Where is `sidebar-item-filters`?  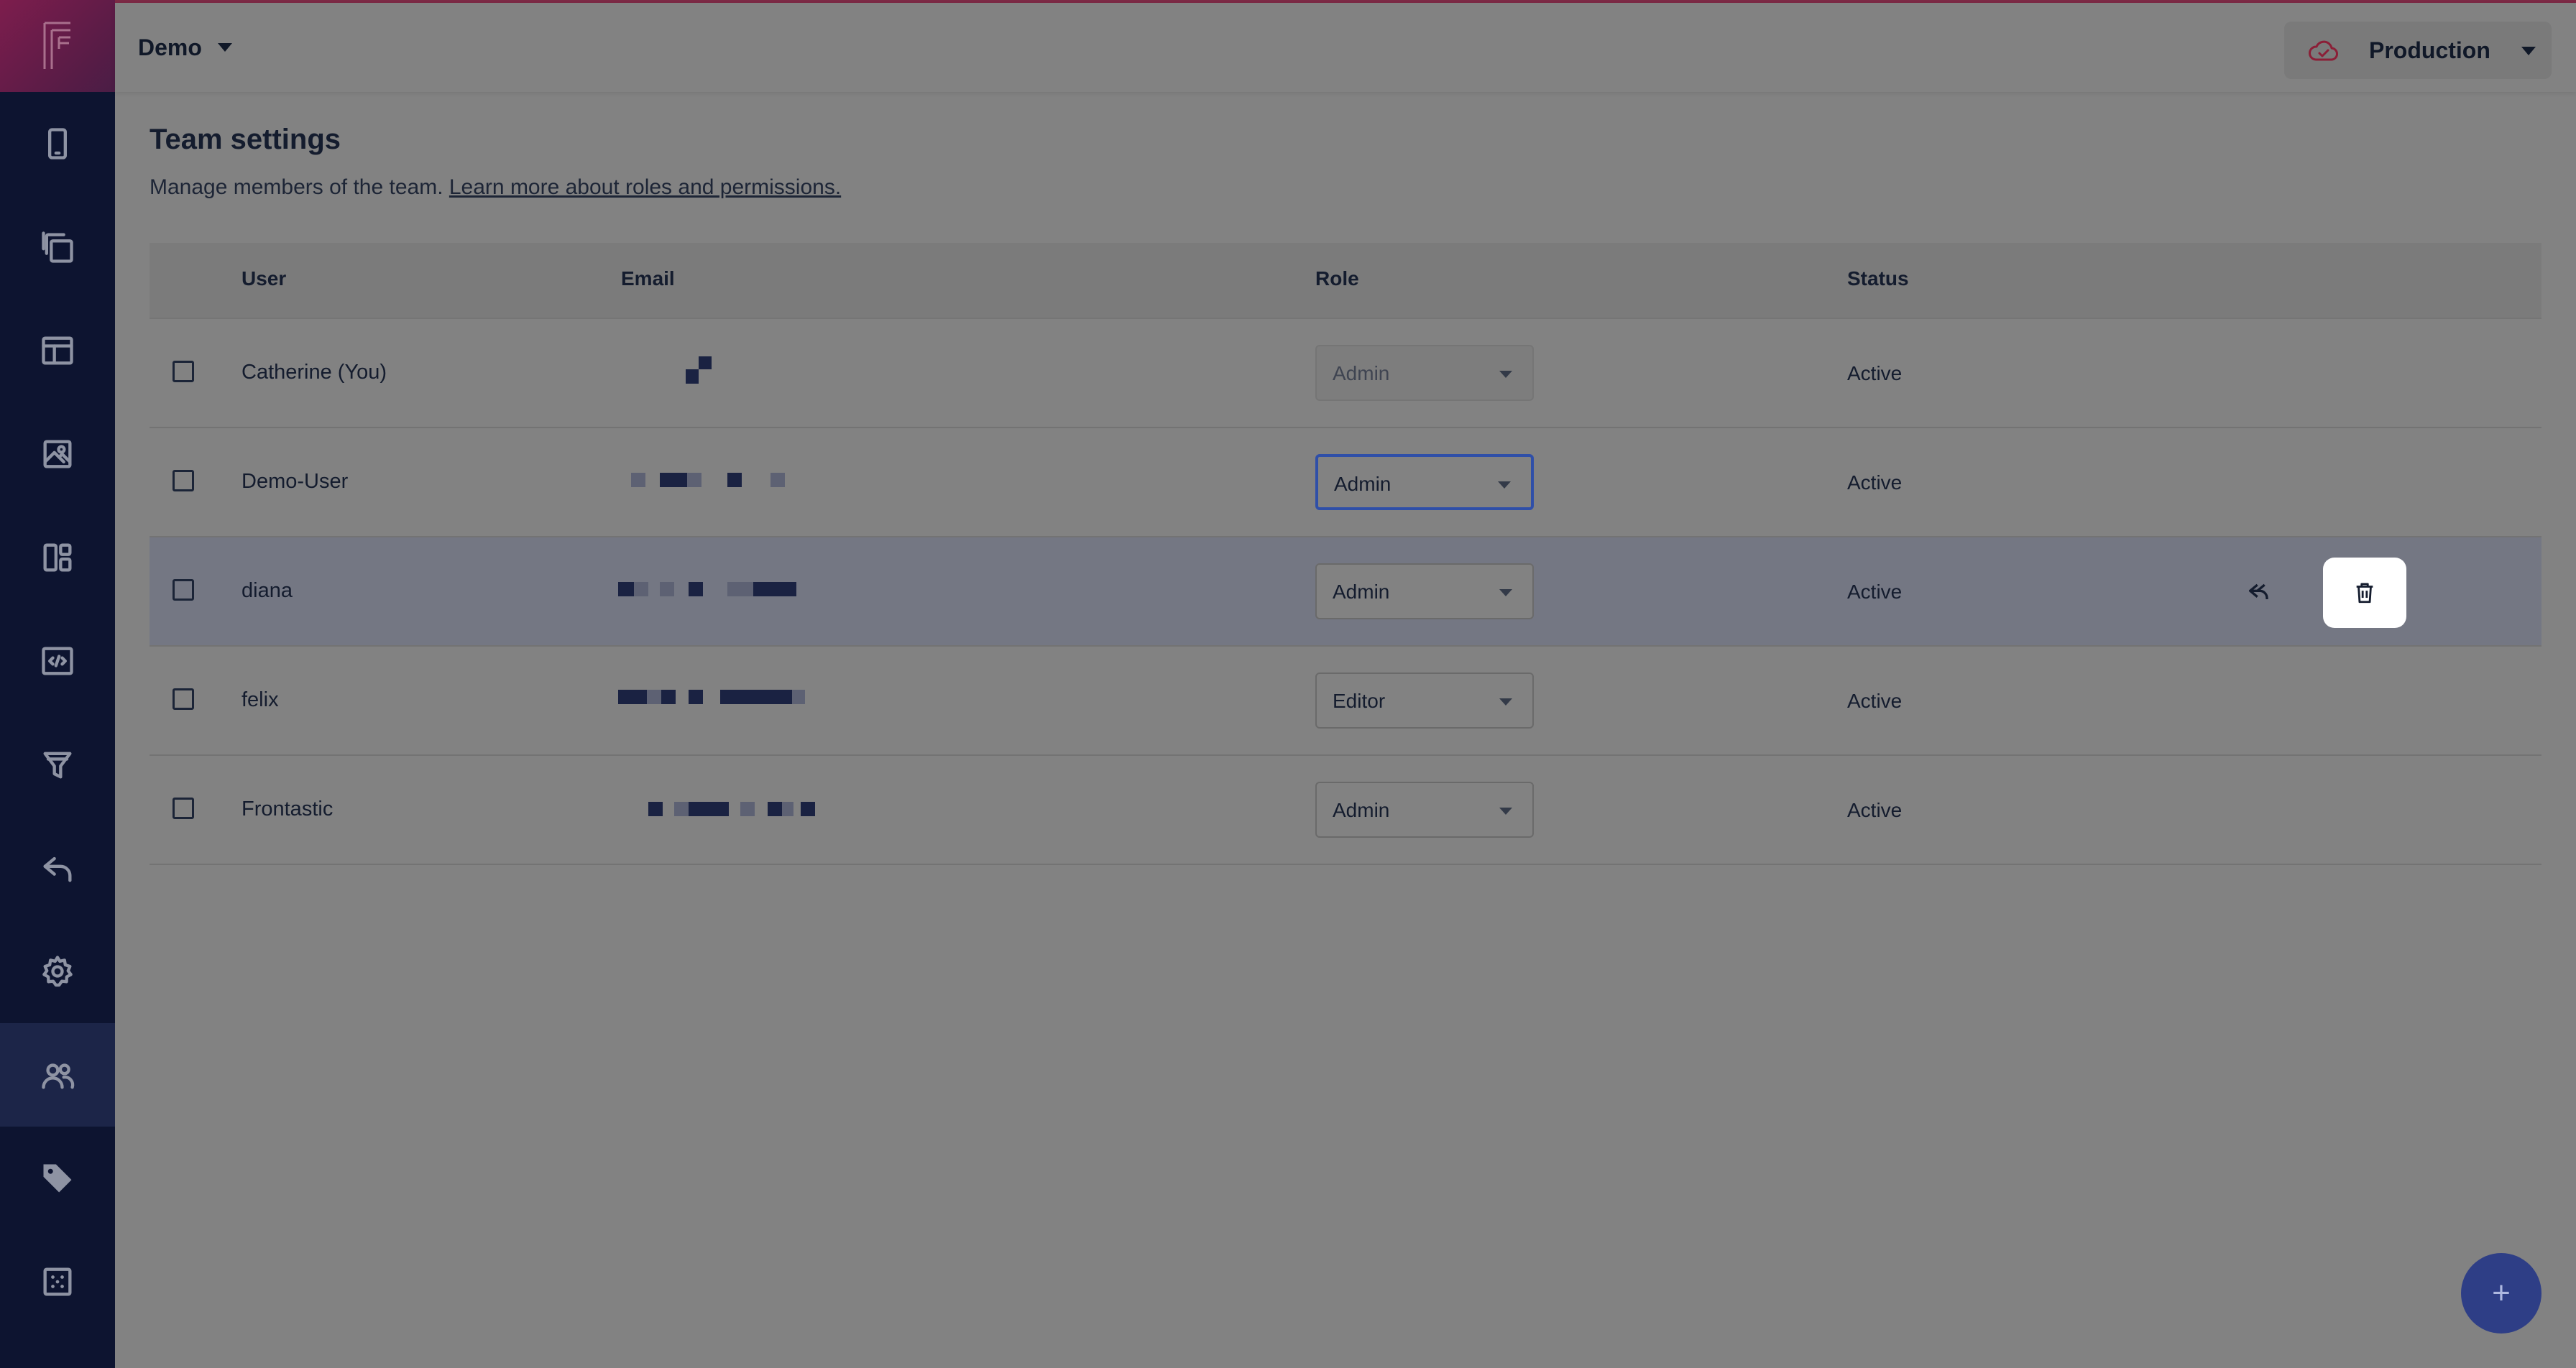 sidebar-item-filters is located at coordinates (57, 765).